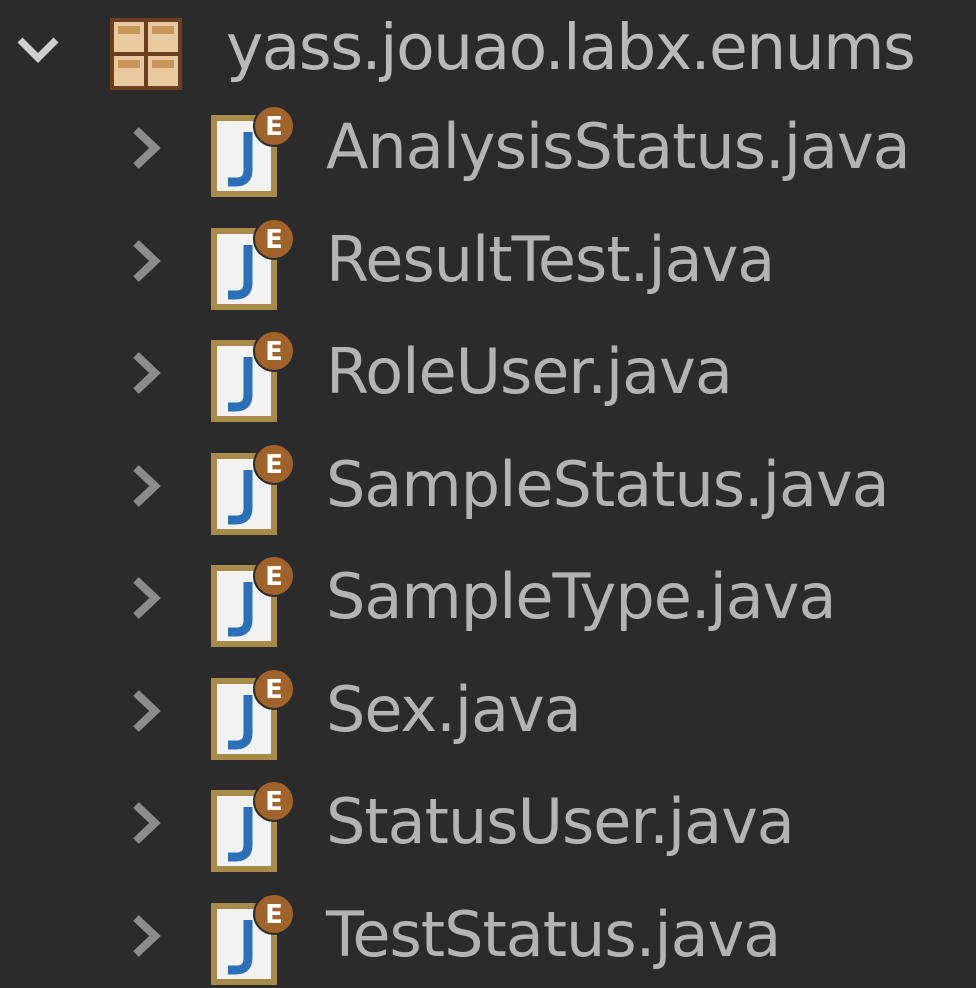  What do you see at coordinates (38, 50) in the screenshot?
I see `chevron-down-icon` at bounding box center [38, 50].